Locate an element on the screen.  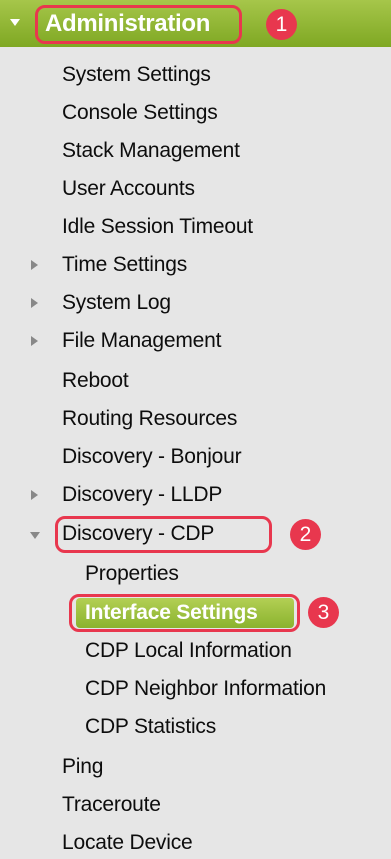
nav-subitem-properties: Properties is located at coordinates (132, 574).